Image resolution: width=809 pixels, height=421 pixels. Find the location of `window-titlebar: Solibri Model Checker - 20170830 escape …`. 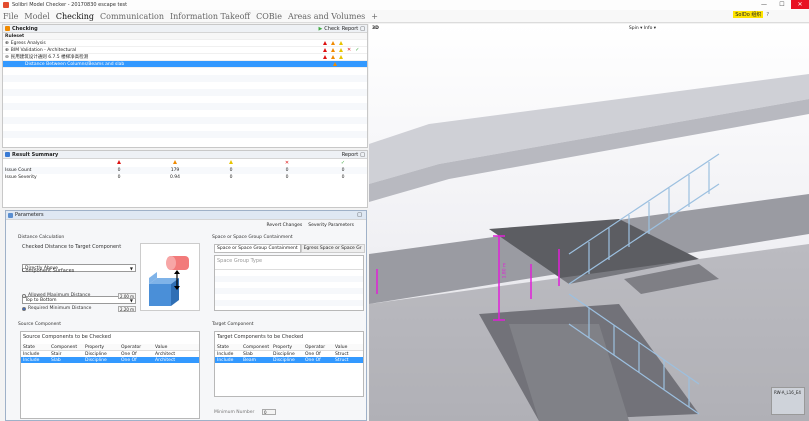

window-titlebar: Solibri Model Checker - 20170830 escape … is located at coordinates (404, 5).